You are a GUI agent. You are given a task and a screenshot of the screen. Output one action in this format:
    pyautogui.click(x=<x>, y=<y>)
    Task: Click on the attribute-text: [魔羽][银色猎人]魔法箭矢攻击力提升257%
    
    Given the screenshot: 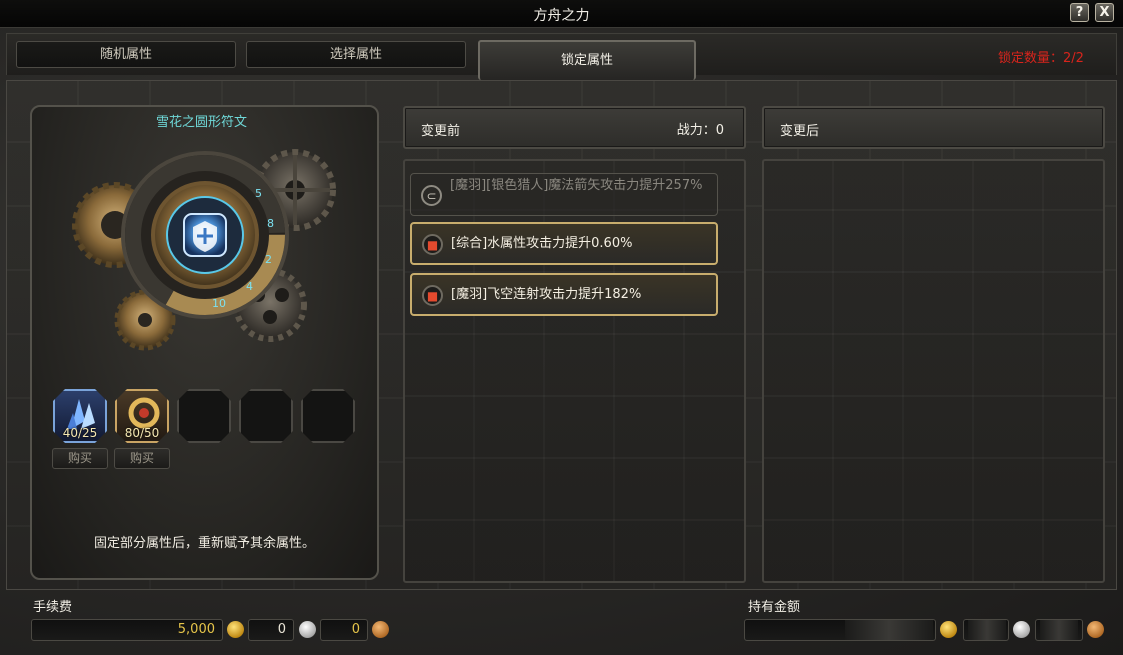 What is the action you would take?
    pyautogui.click(x=576, y=185)
    